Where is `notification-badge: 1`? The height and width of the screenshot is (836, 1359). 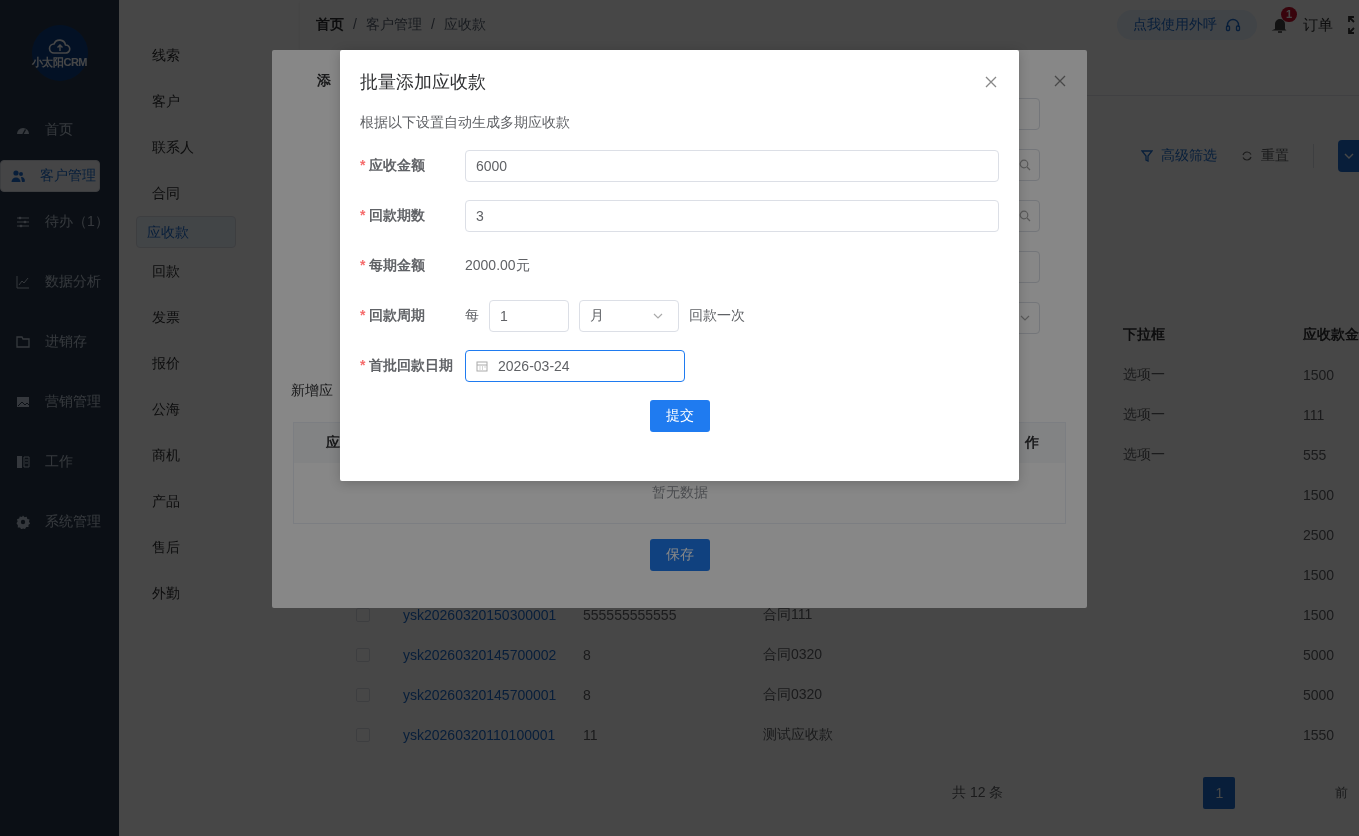
notification-badge: 1 is located at coordinates (1289, 14).